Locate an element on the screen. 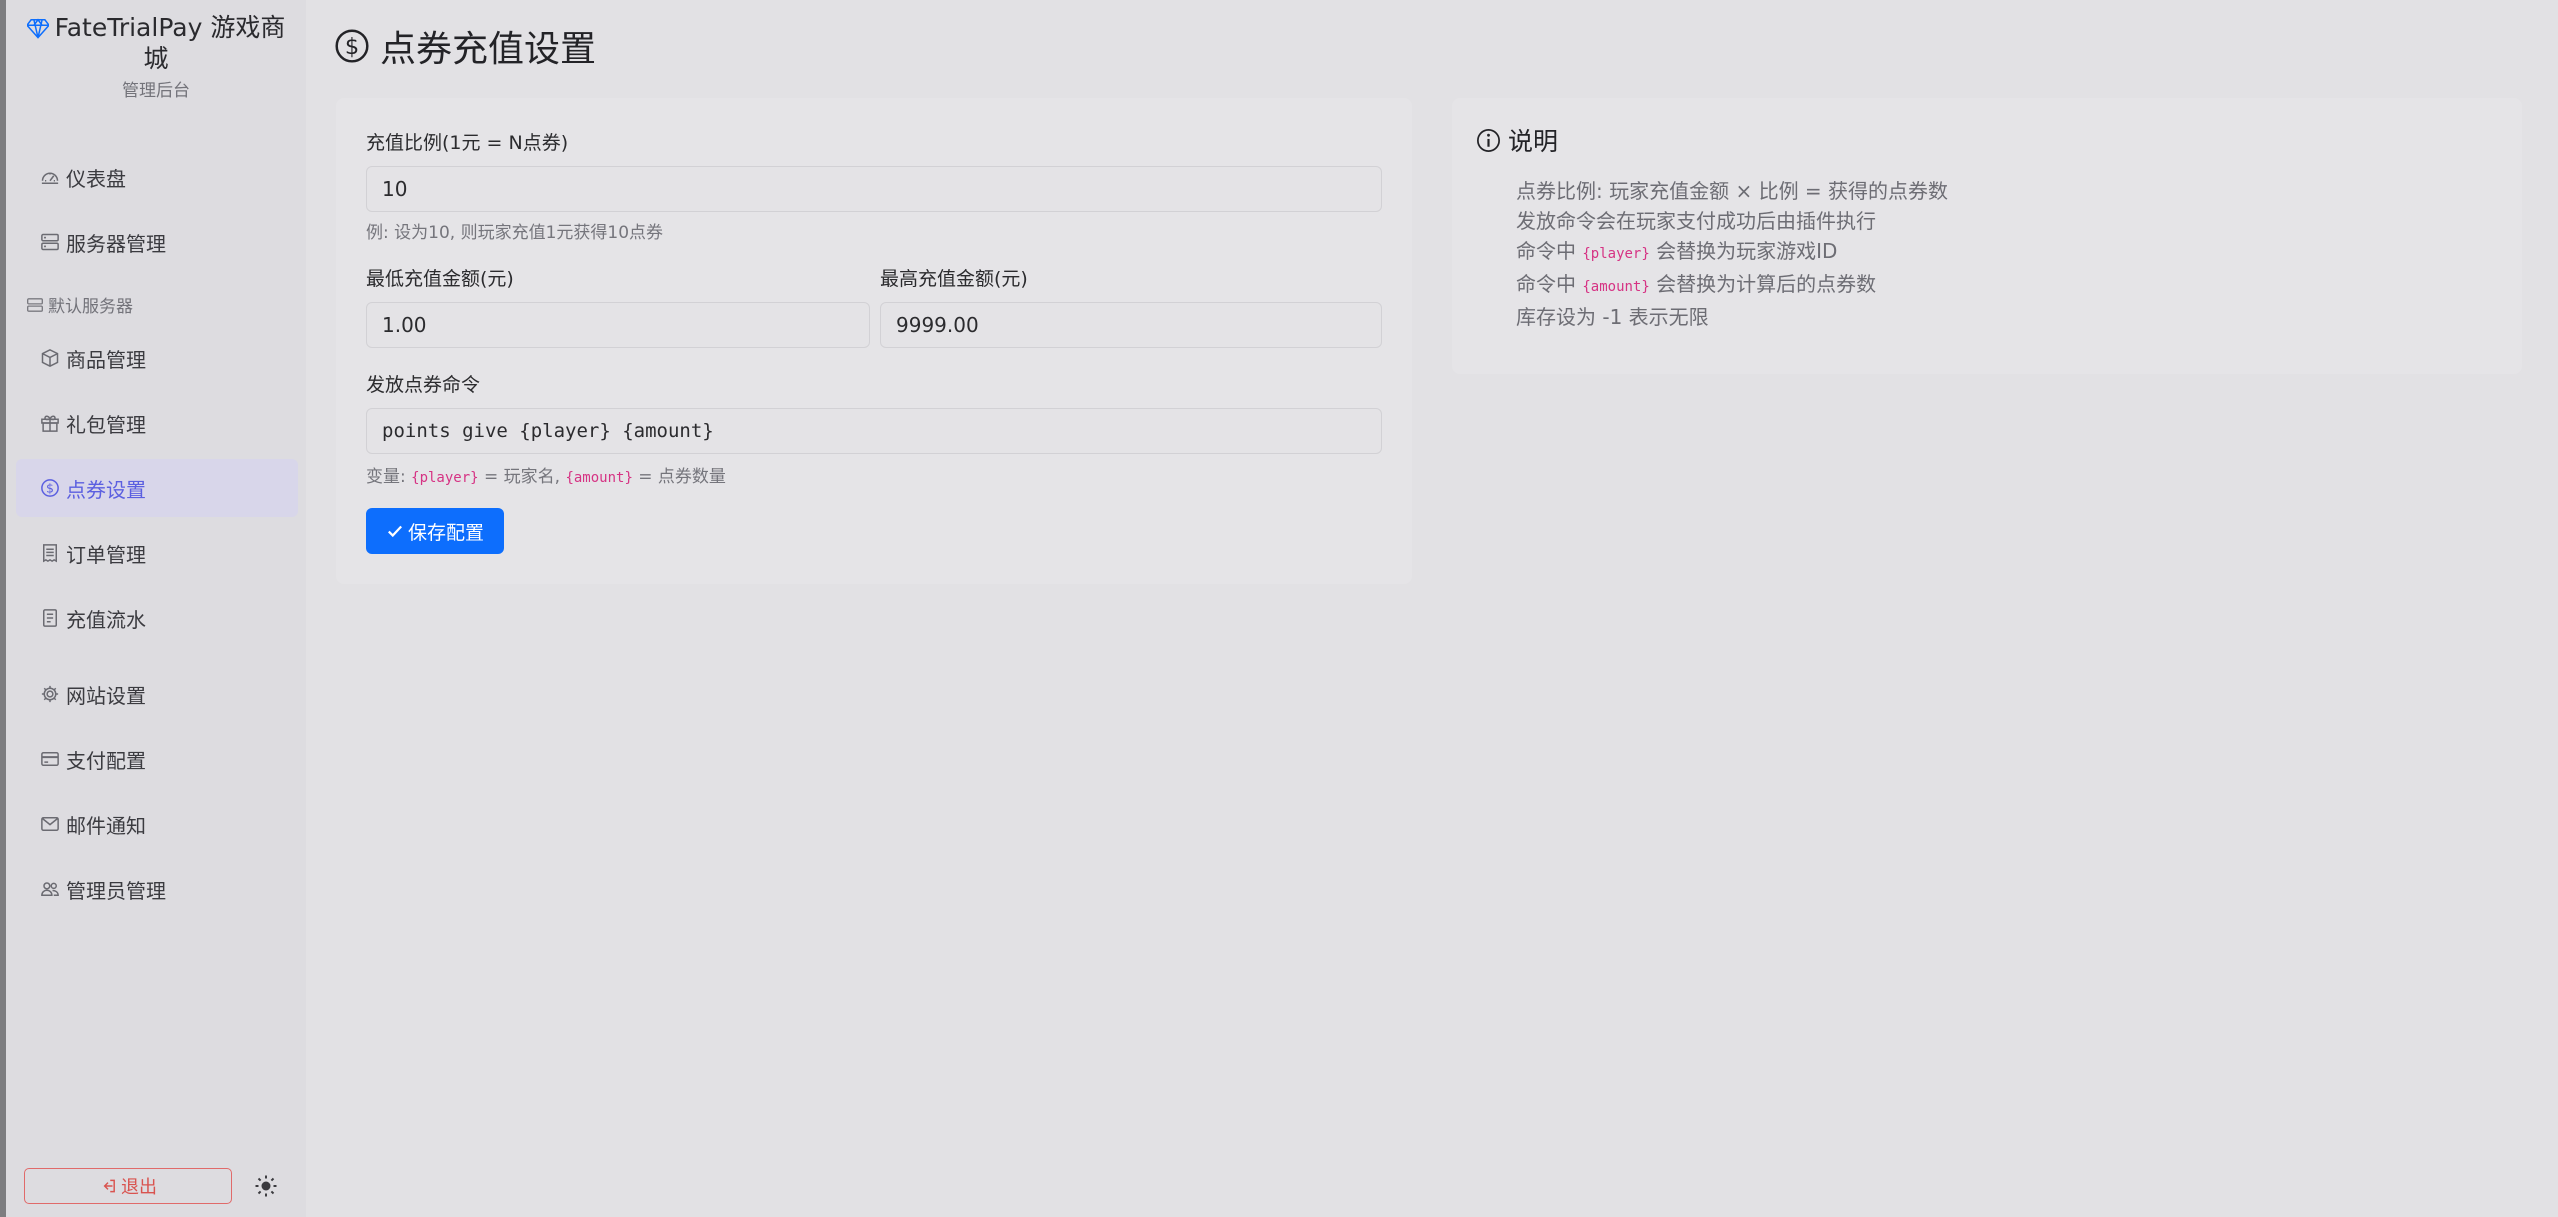  sidebar-item-recharge-log: 充值流水 is located at coordinates (157, 618).